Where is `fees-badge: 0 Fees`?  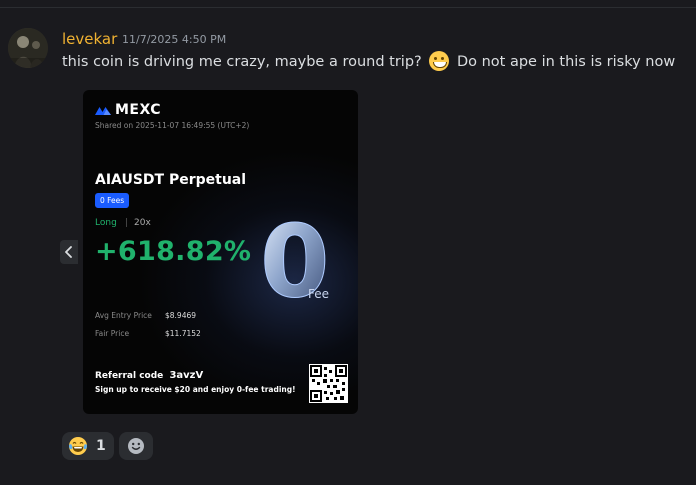 fees-badge: 0 Fees is located at coordinates (112, 200).